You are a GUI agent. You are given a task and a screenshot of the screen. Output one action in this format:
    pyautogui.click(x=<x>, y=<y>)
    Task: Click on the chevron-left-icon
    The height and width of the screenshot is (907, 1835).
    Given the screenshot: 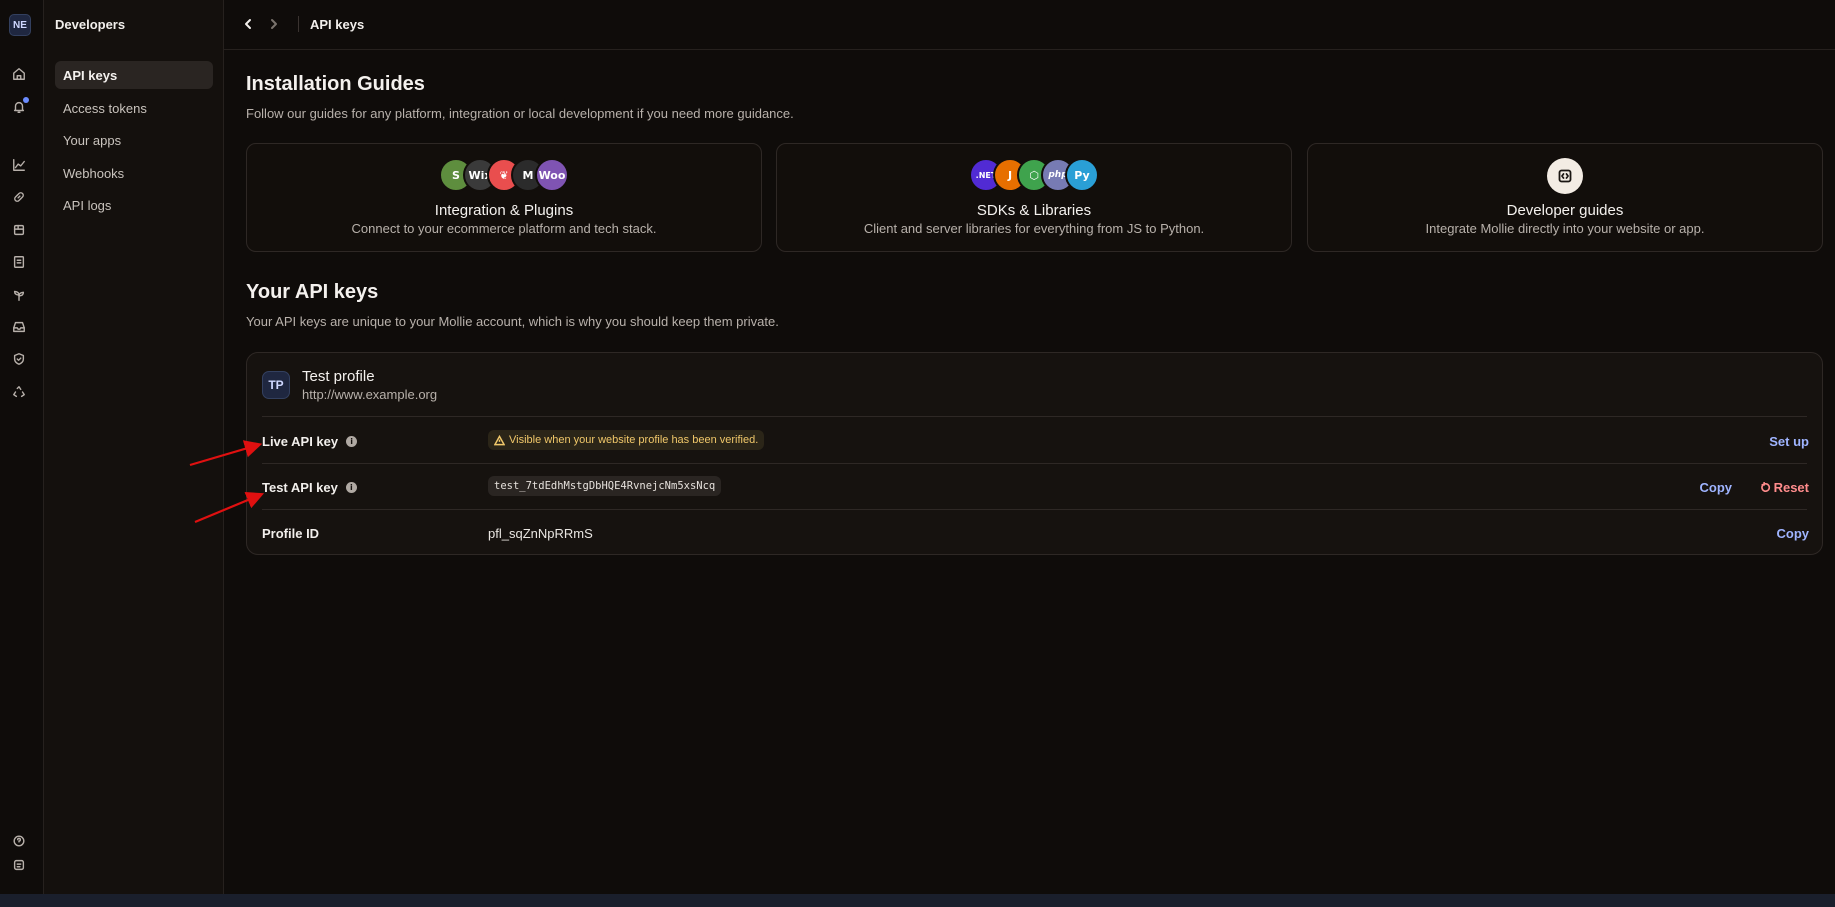 What is the action you would take?
    pyautogui.click(x=248, y=24)
    